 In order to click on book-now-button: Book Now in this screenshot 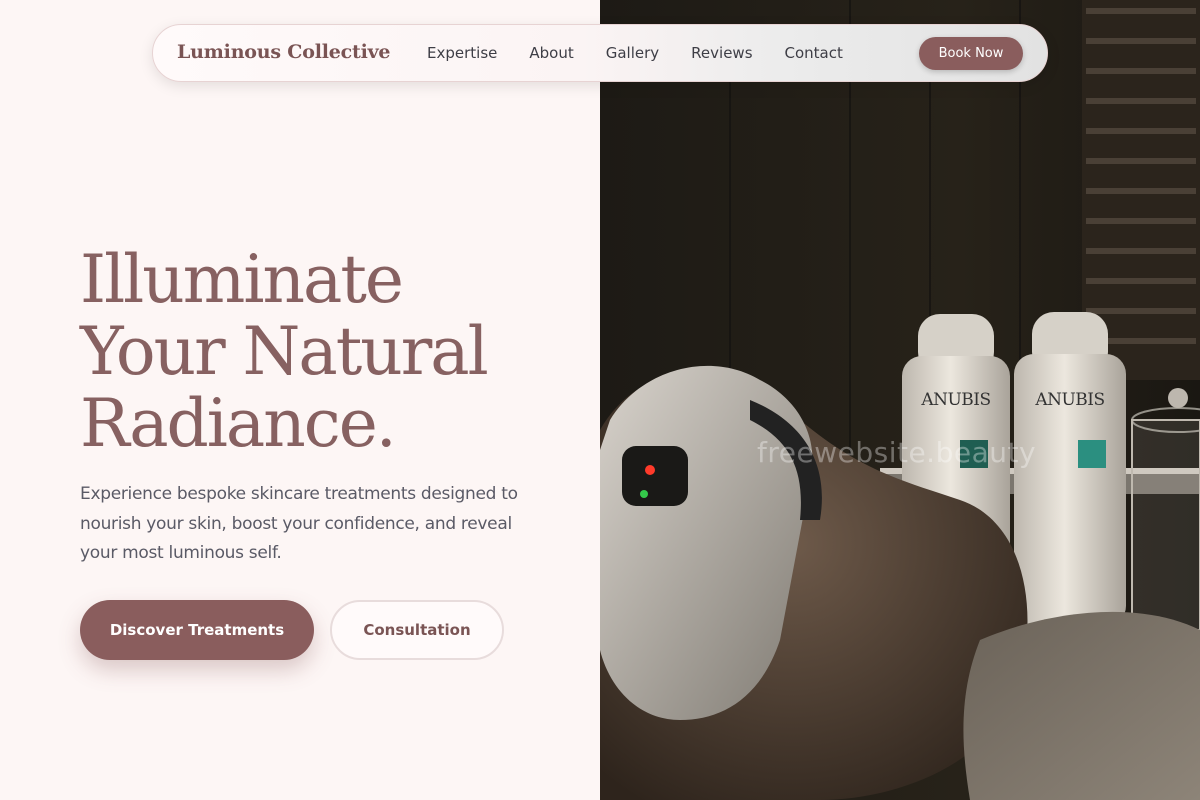, I will do `click(971, 53)`.